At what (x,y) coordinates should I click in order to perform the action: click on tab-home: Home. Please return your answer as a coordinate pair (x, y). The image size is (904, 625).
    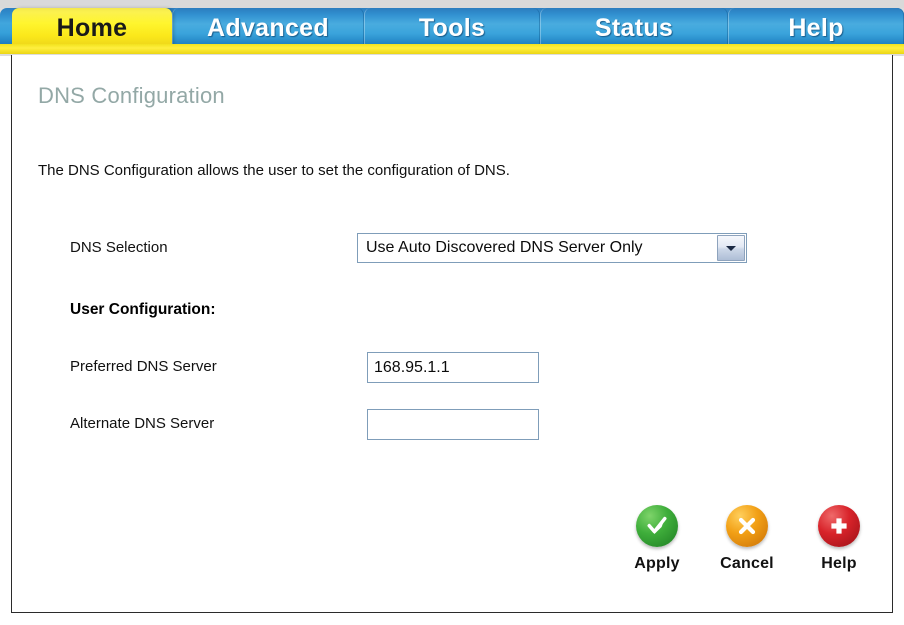
    Looking at the image, I should click on (92, 28).